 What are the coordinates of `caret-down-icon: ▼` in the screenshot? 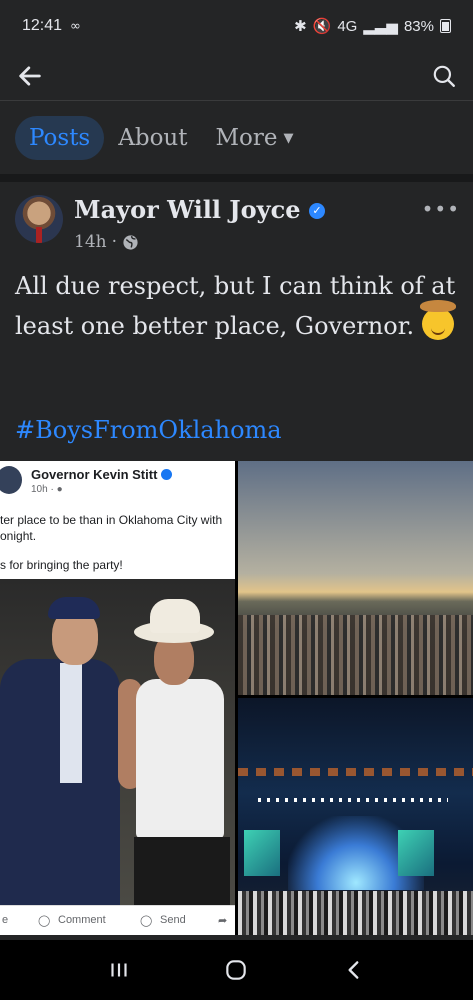 It's located at (288, 138).